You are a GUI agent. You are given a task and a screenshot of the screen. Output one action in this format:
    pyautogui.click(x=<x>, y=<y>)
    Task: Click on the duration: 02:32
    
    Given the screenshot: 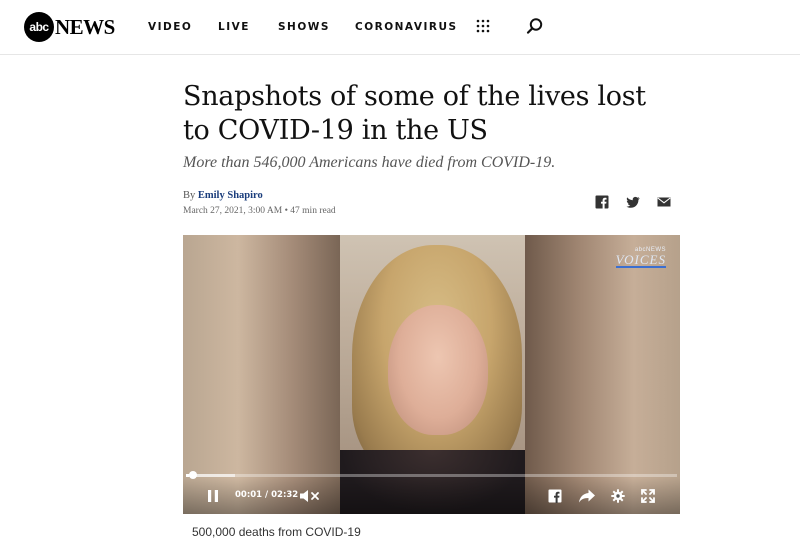 What is the action you would take?
    pyautogui.click(x=285, y=495)
    